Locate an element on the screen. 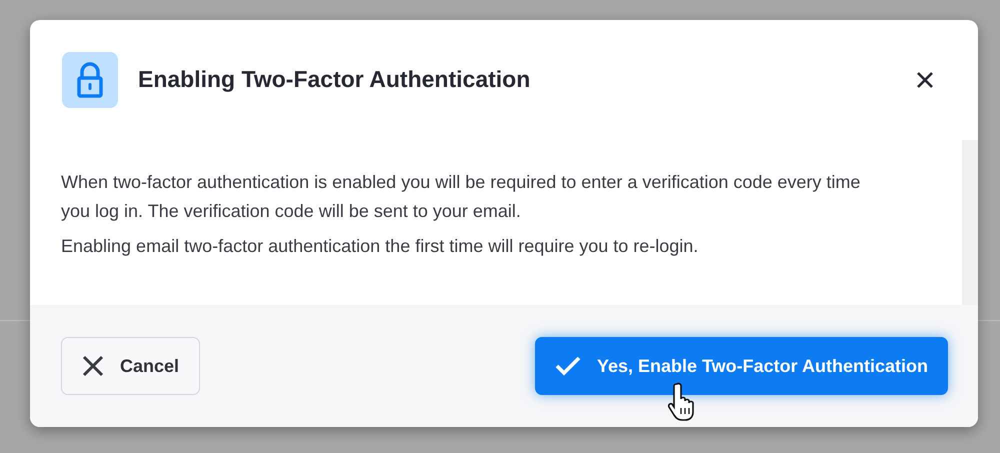 The image size is (1000, 453). cancel-button: Cancel is located at coordinates (130, 366).